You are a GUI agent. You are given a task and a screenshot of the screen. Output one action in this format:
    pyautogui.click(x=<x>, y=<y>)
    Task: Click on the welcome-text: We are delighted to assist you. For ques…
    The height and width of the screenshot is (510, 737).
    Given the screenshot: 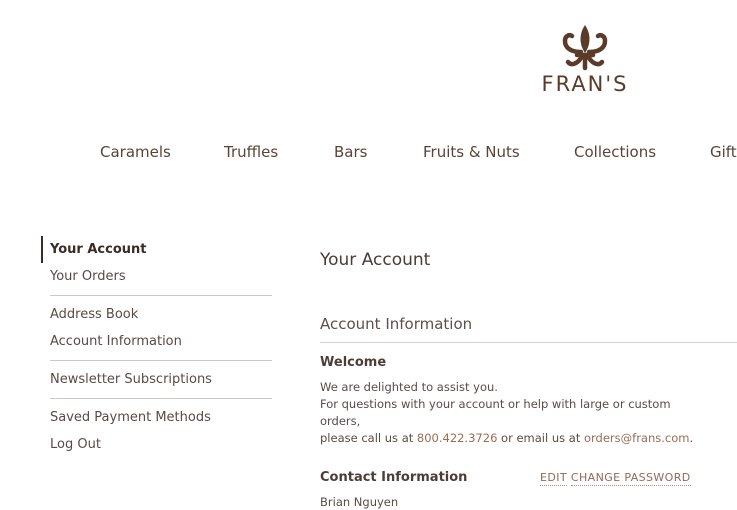 What is the action you would take?
    pyautogui.click(x=510, y=413)
    